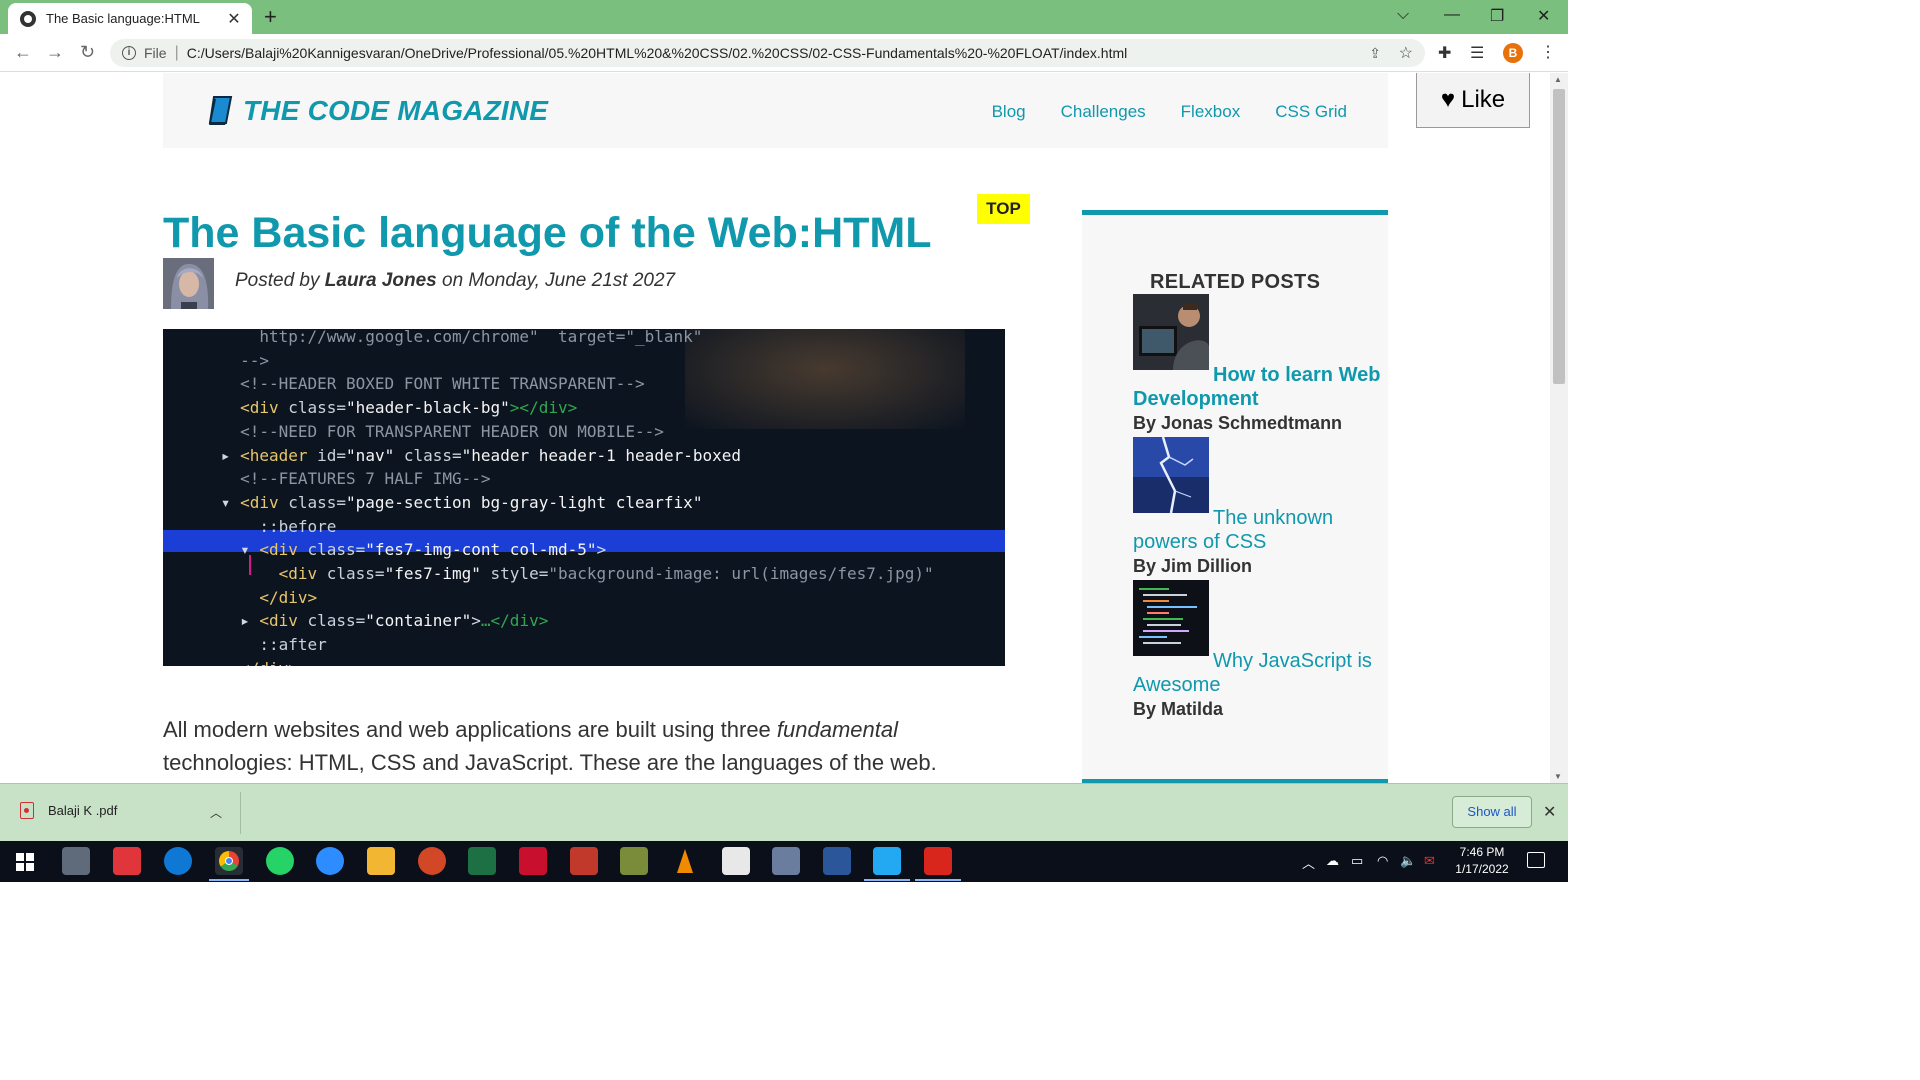  What do you see at coordinates (1375, 53) in the screenshot?
I see `share-icon: ⇪` at bounding box center [1375, 53].